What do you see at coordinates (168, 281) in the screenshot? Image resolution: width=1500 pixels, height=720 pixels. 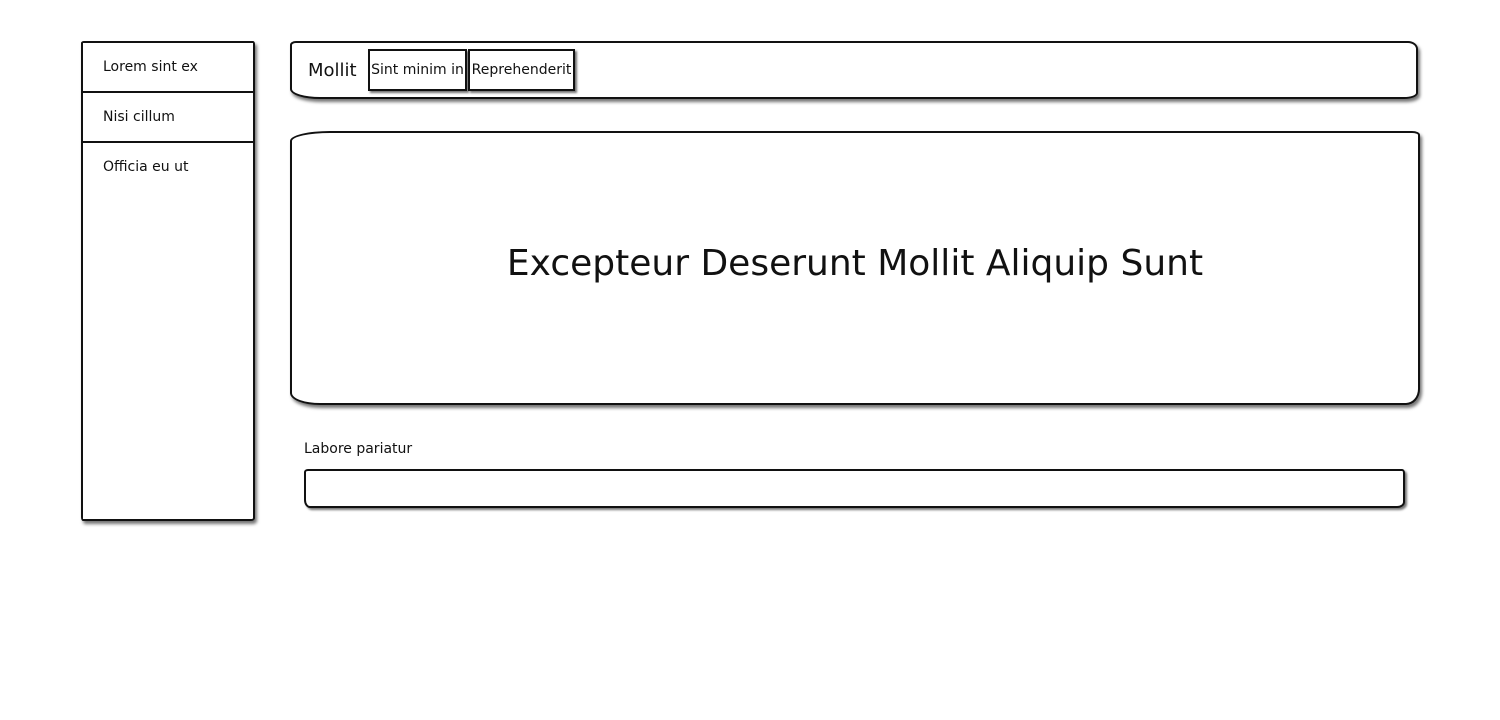 I see `sidebar: Lorem sint ex Nisi cillum Officia eu ut` at bounding box center [168, 281].